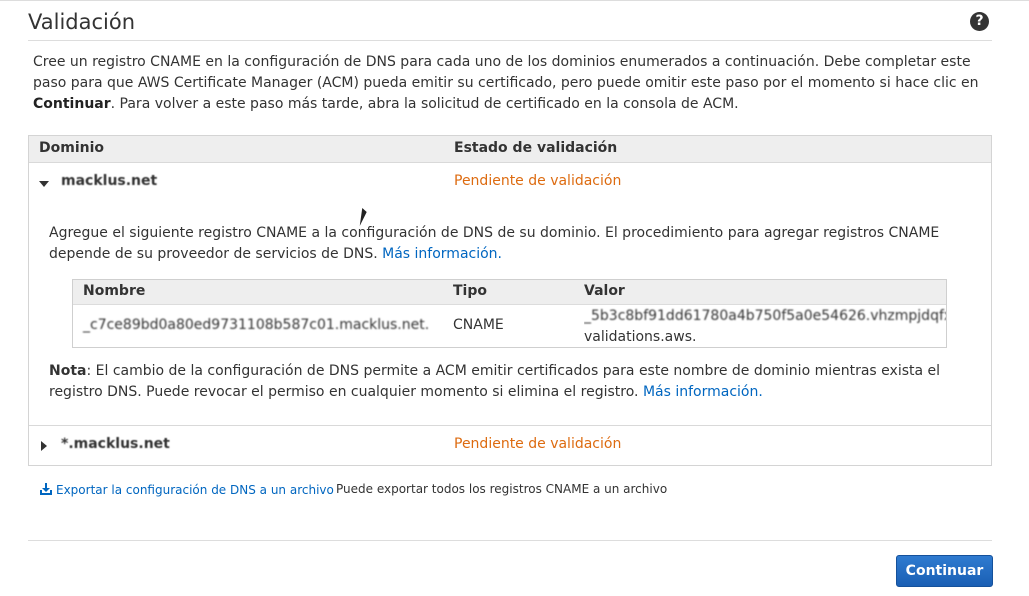 The height and width of the screenshot is (596, 1029). I want to click on more-info-link: Más información., so click(442, 254).